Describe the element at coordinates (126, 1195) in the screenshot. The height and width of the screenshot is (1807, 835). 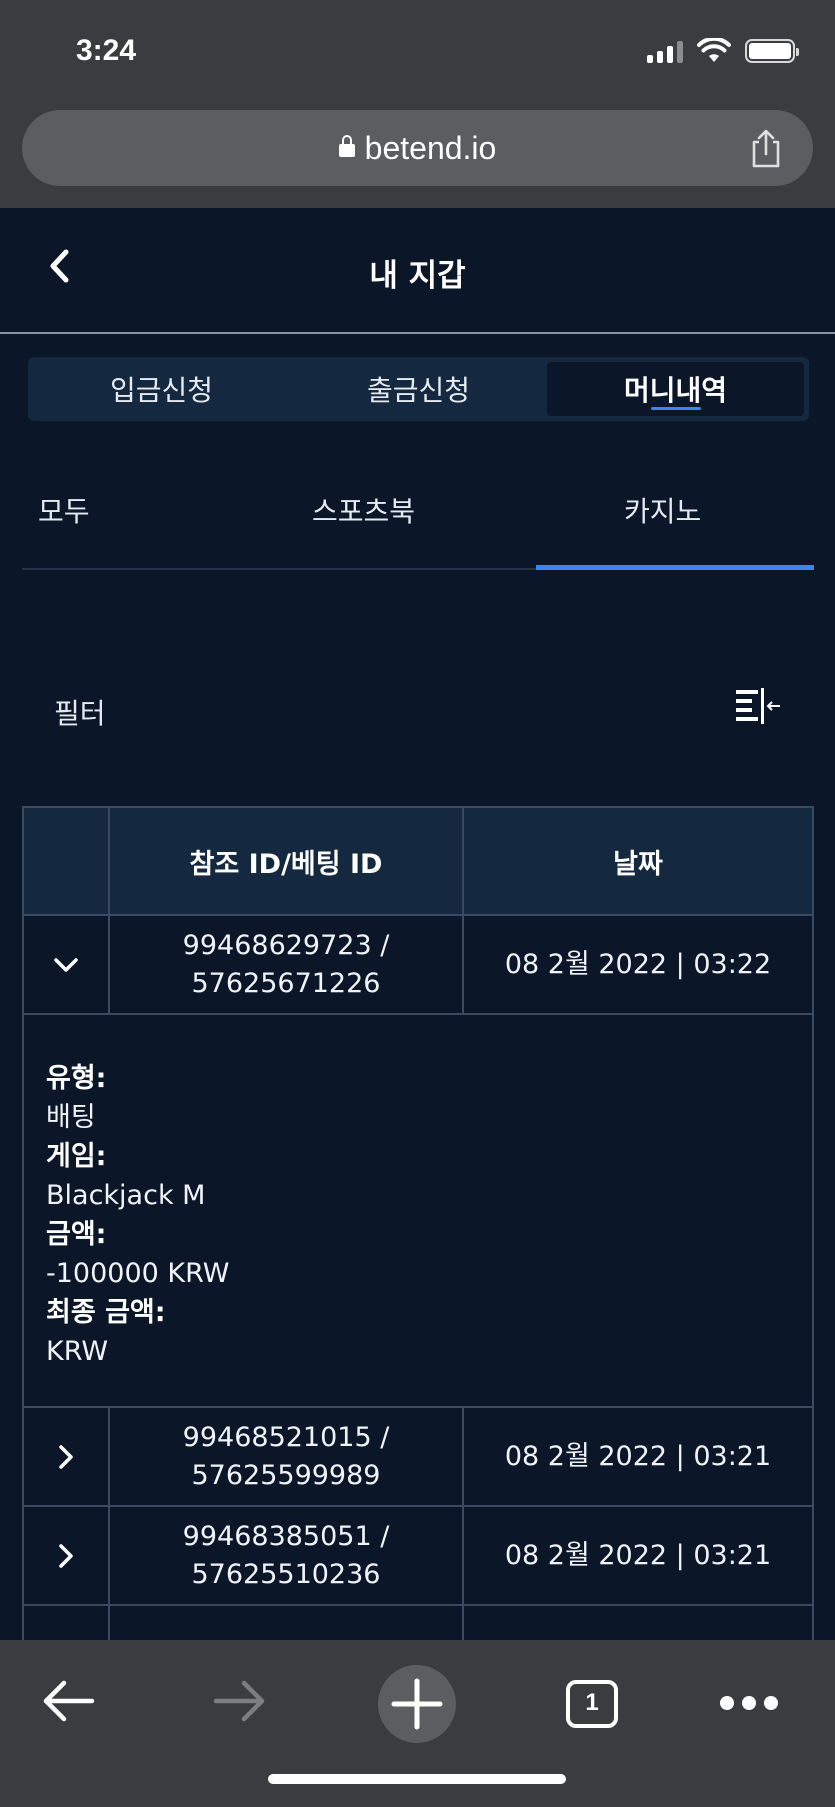
I see `detail-game-value: Blackjack M` at that location.